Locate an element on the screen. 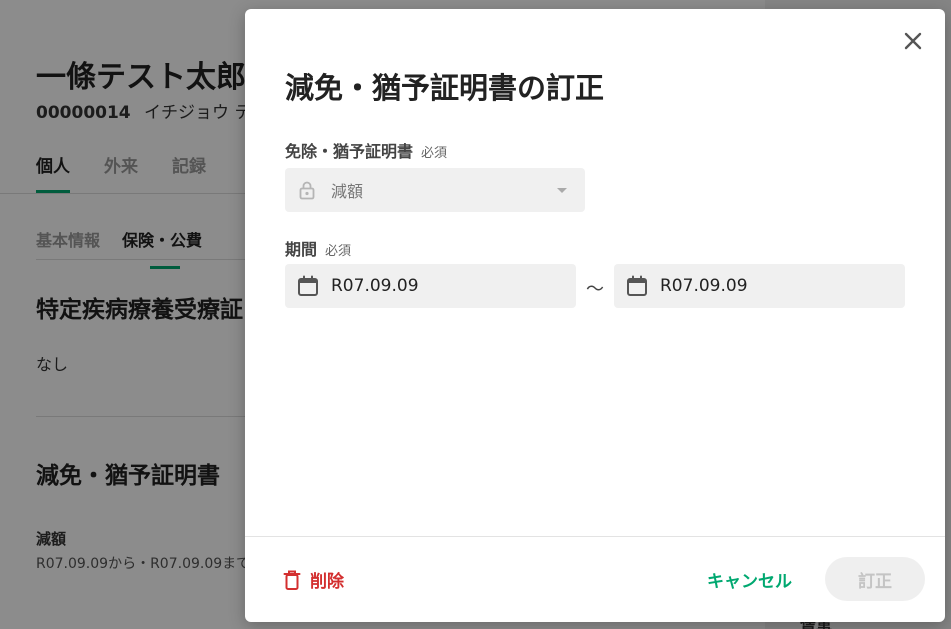  delete-label: 削除 is located at coordinates (327, 582).